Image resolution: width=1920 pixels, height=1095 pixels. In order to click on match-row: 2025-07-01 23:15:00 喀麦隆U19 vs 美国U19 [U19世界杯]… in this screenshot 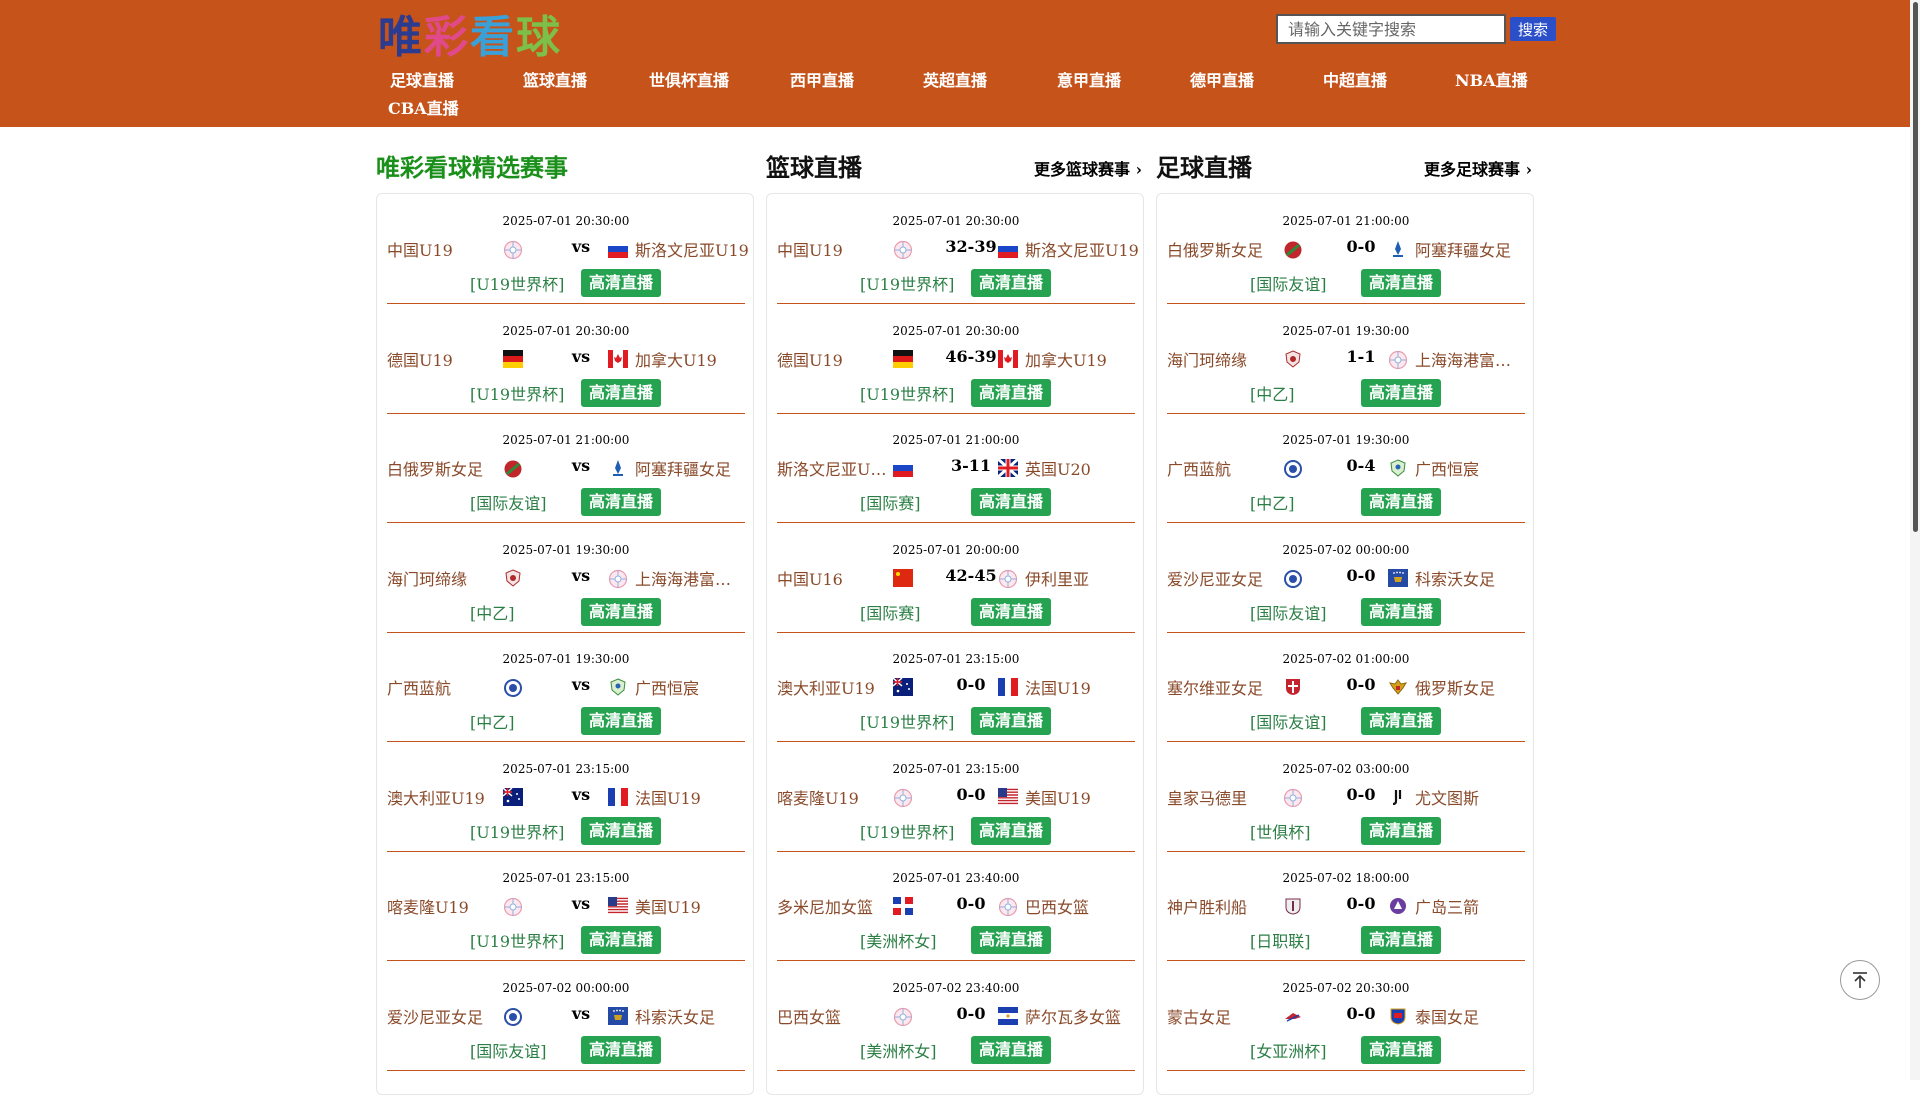, I will do `click(566, 906)`.